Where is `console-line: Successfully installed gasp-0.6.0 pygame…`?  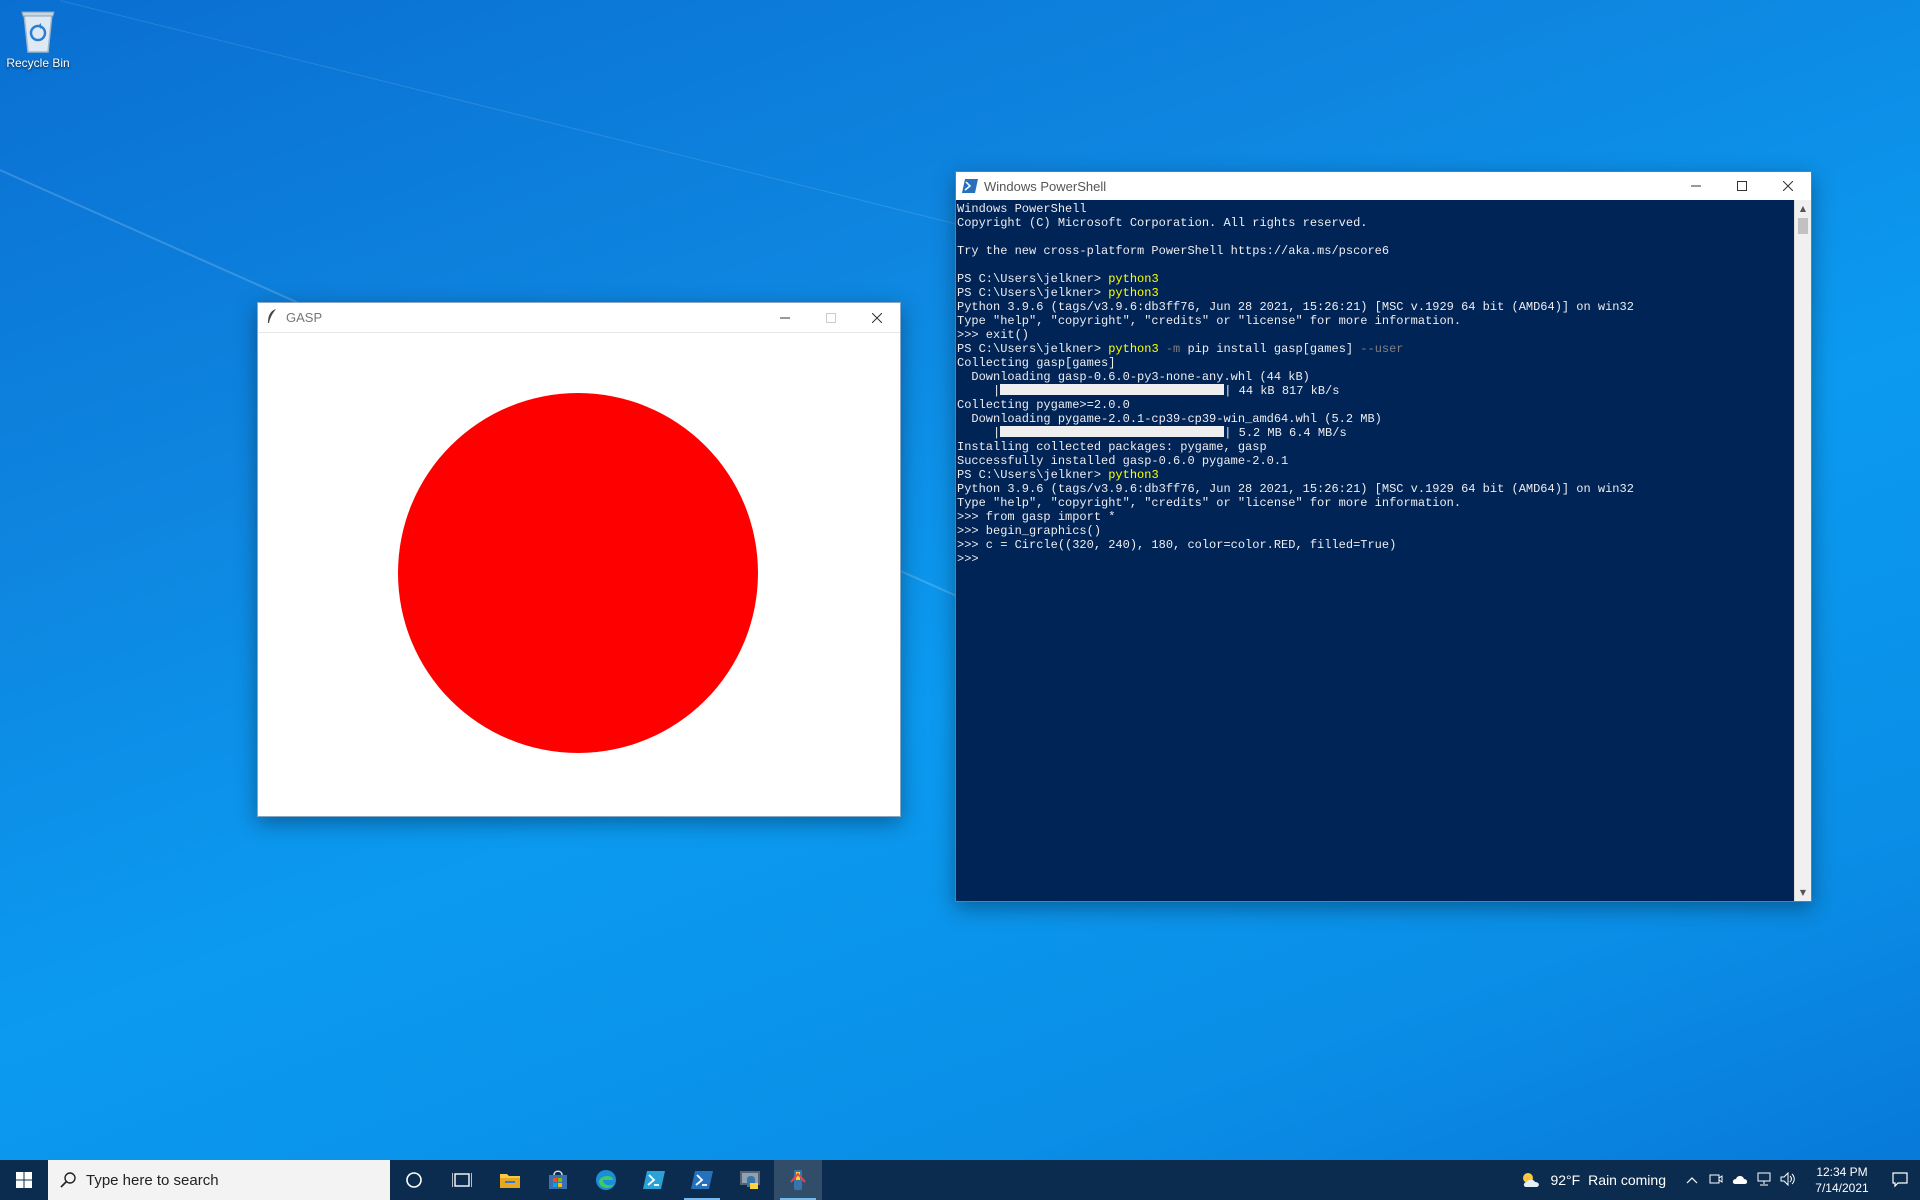 console-line: Successfully installed gasp-0.6.0 pygame… is located at coordinates (1375, 461).